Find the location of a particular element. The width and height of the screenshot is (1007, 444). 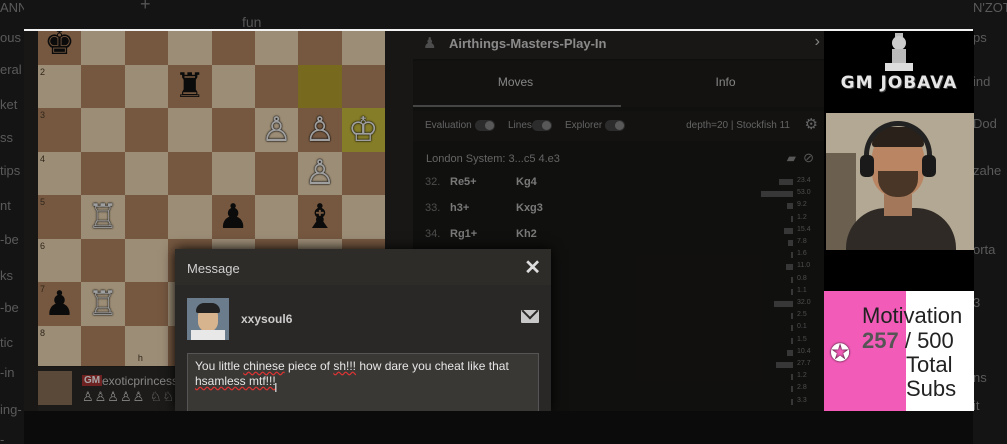

white-move: Rg1+ is located at coordinates (463, 234).